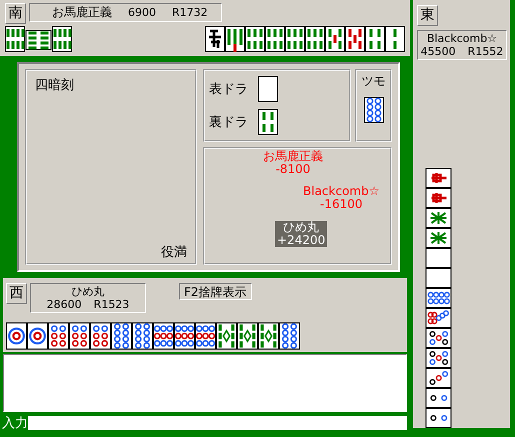  I want to click on seat-wind: 南, so click(15, 13).